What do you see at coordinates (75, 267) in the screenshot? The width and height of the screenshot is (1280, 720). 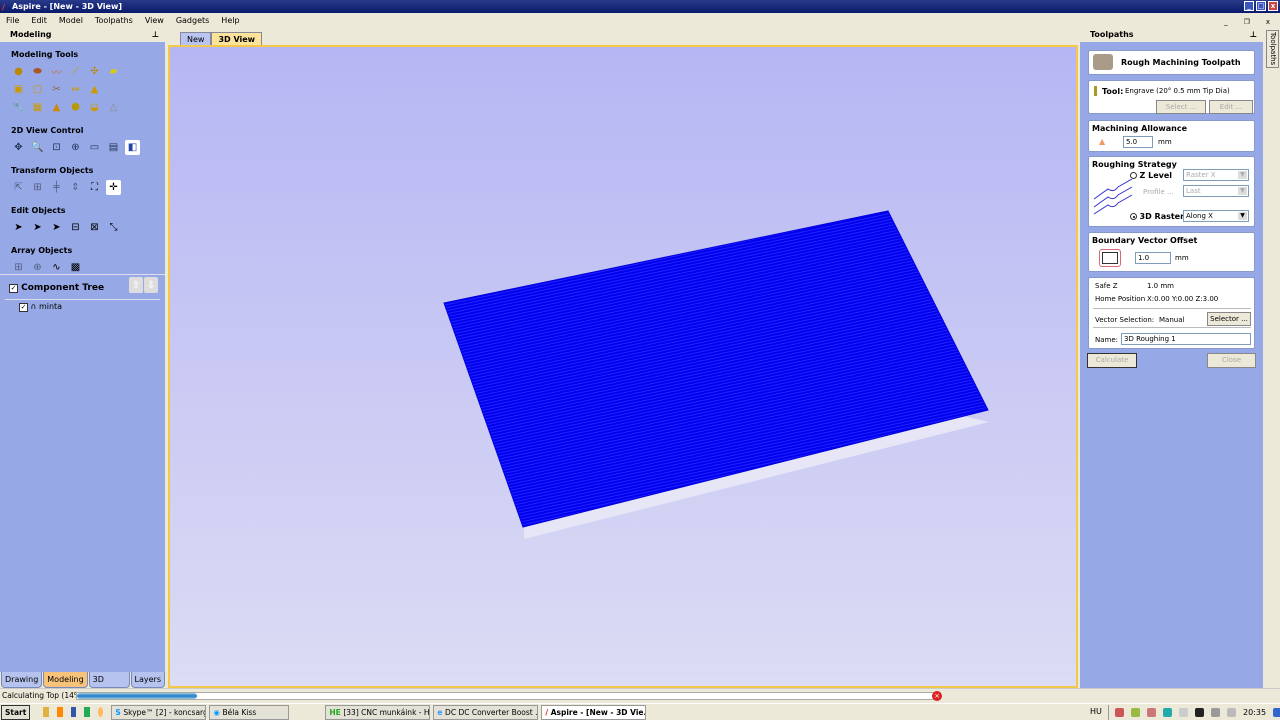 I see `nesting-icon: ▩` at bounding box center [75, 267].